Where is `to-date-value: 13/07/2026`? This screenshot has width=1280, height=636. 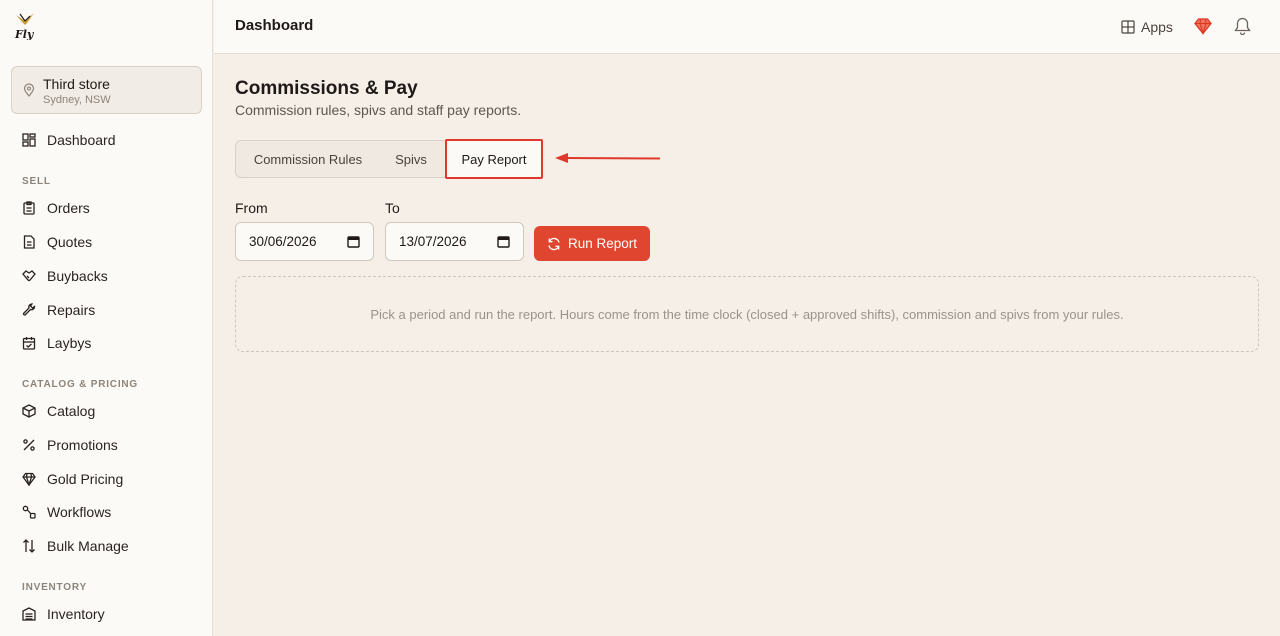 to-date-value: 13/07/2026 is located at coordinates (433, 241).